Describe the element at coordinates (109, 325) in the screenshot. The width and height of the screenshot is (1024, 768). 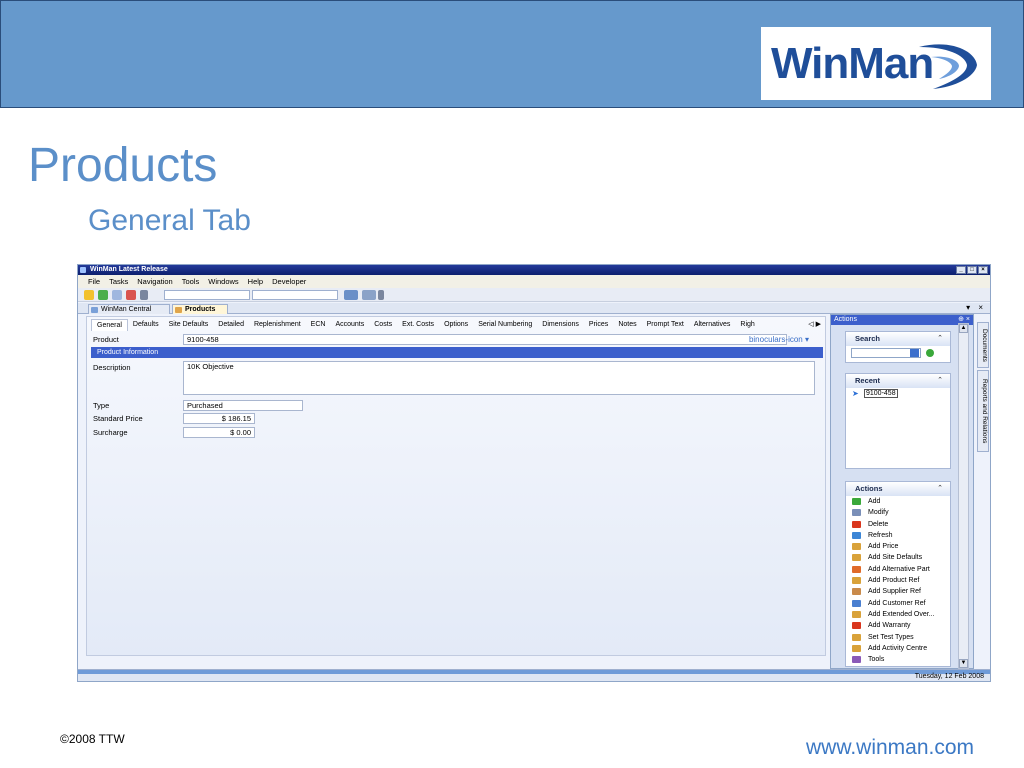
I see `subtab-general: General` at that location.